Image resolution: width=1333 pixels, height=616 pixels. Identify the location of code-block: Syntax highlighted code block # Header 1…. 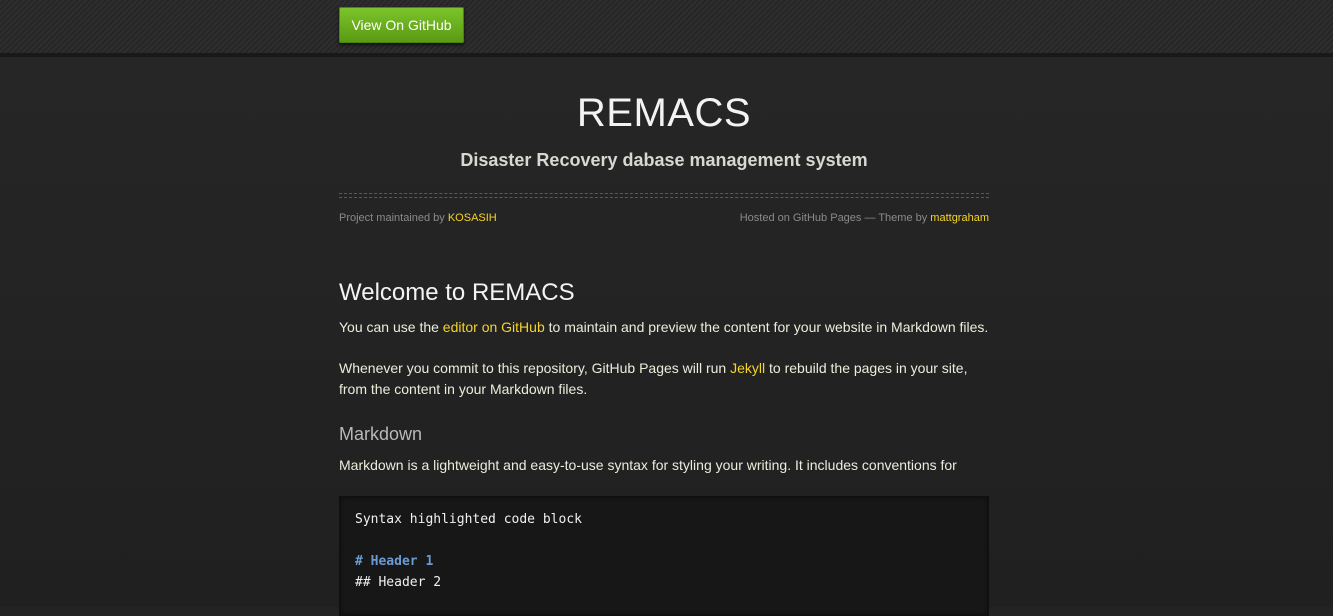
(664, 556).